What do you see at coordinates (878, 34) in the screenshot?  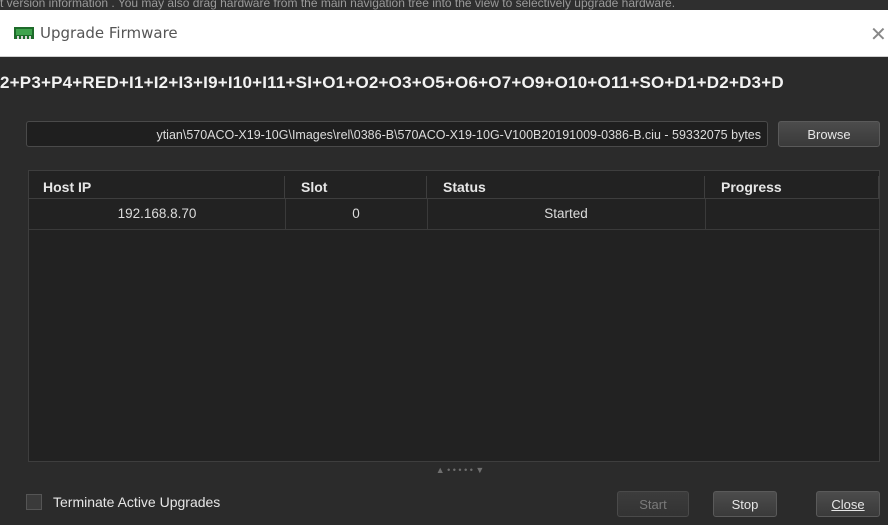 I see `close-icon: ✕` at bounding box center [878, 34].